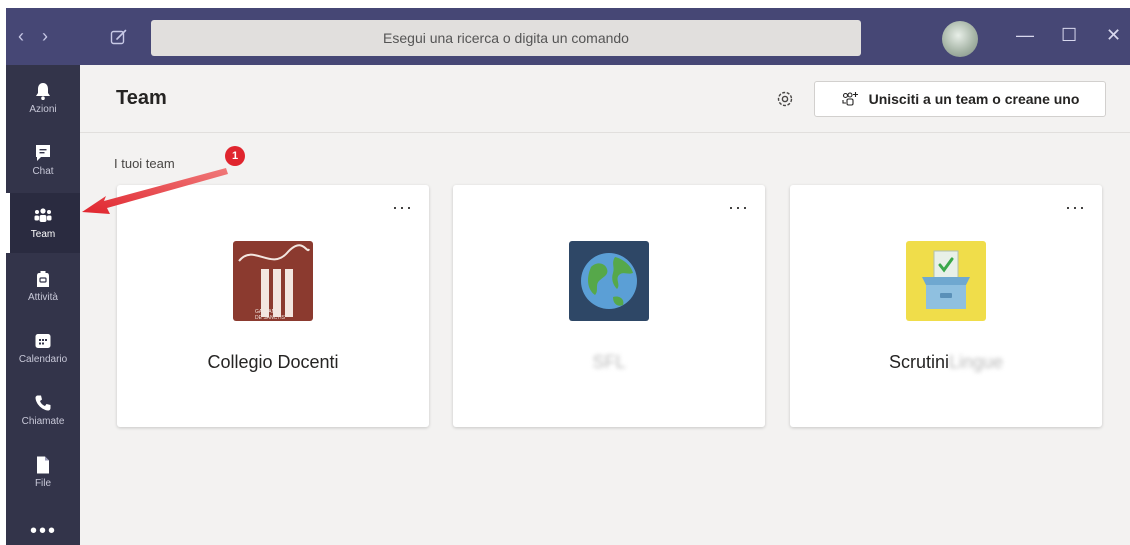 This screenshot has width=1130, height=545. What do you see at coordinates (33, 36) in the screenshot?
I see `history-nav: ‹ ›` at bounding box center [33, 36].